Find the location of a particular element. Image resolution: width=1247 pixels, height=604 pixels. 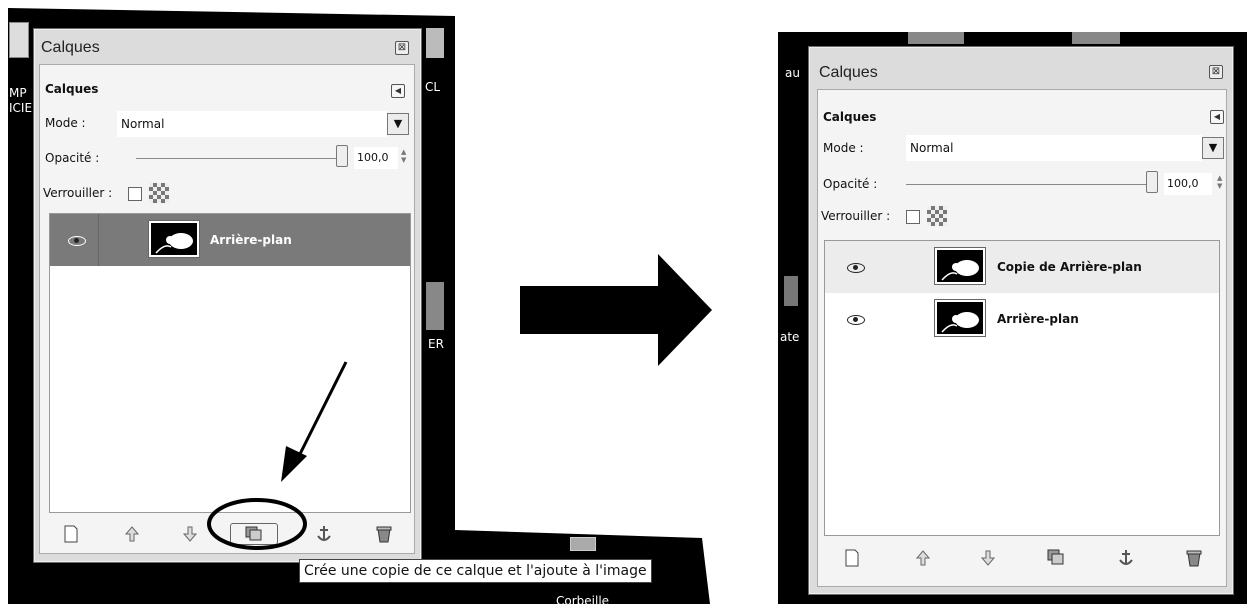

desktop-icon-label: ate is located at coordinates (789, 337).